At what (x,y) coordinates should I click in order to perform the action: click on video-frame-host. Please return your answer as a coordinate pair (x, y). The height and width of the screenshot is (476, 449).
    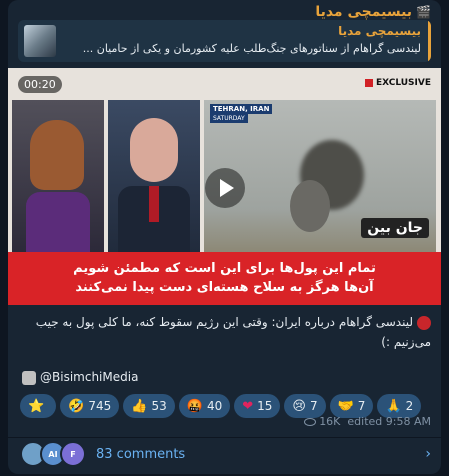
    Looking at the image, I should click on (58, 178).